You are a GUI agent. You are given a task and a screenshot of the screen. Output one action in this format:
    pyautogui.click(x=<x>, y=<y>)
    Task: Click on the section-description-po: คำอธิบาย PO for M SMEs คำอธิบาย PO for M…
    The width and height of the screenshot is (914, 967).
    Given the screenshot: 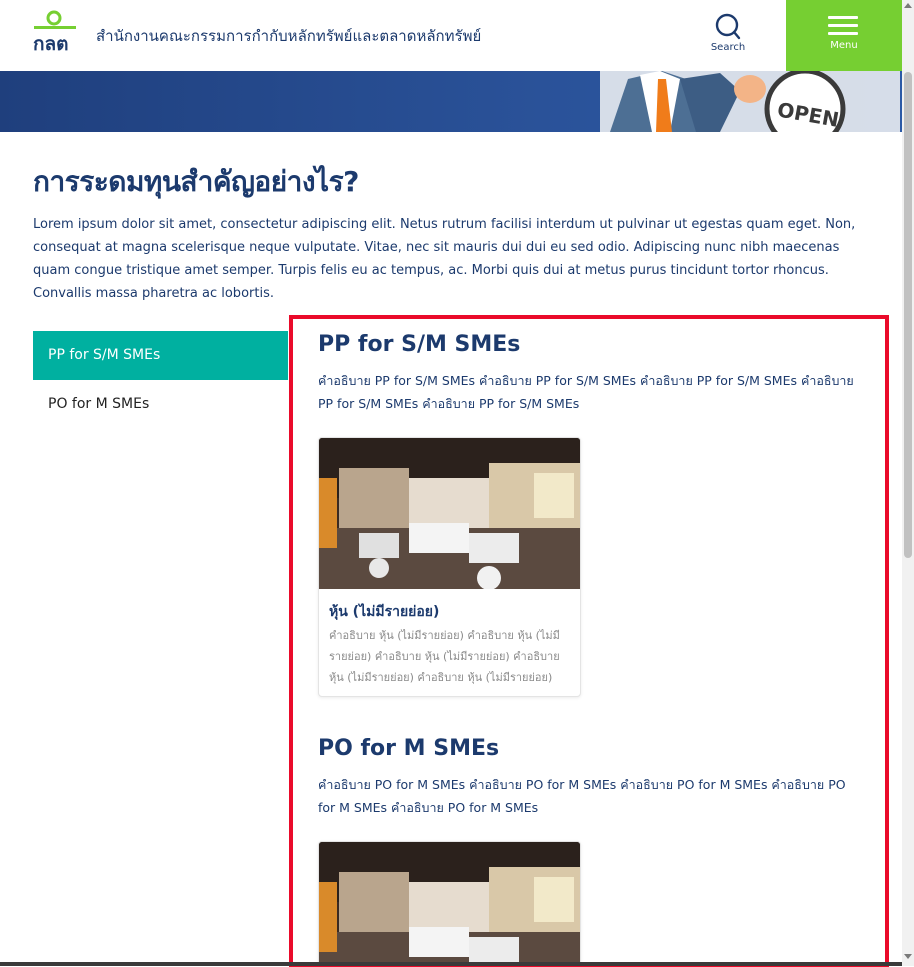 What is the action you would take?
    pyautogui.click(x=582, y=796)
    